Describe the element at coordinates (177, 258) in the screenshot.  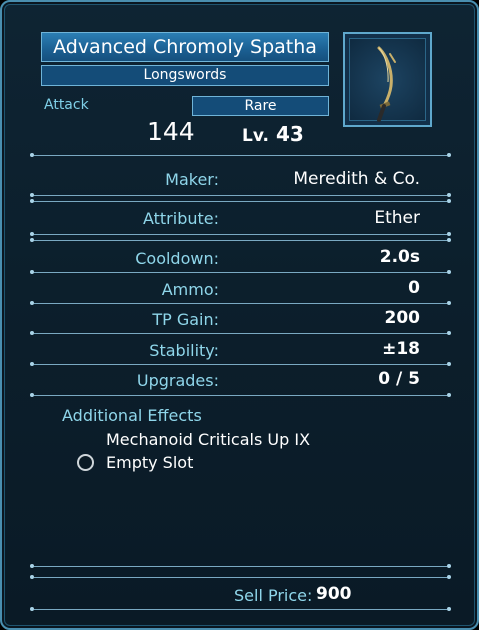
I see `cooldown-label: Cooldown:` at that location.